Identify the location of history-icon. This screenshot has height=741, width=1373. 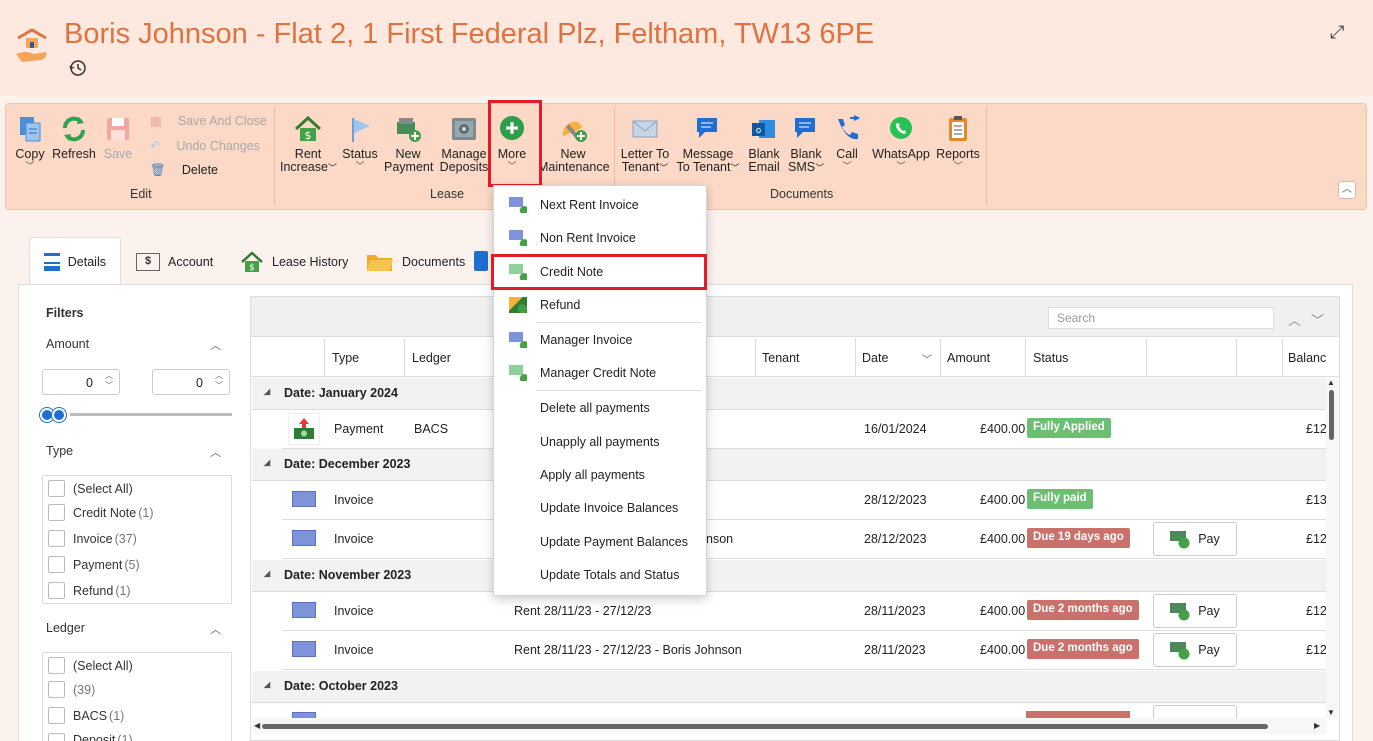
(78, 68).